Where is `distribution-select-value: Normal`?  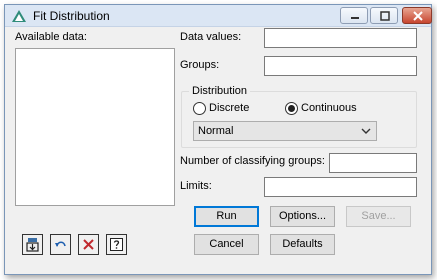
distribution-select-value: Normal is located at coordinates (216, 131).